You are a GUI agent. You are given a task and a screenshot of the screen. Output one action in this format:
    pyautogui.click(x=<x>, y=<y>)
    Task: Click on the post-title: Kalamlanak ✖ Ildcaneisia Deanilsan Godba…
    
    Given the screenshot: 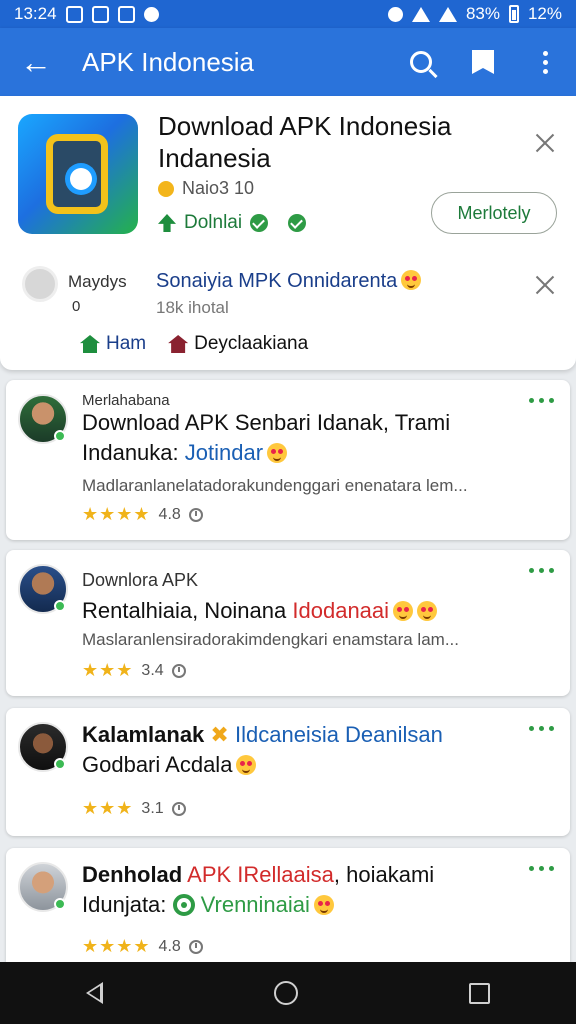 What is the action you would take?
    pyautogui.click(x=312, y=750)
    